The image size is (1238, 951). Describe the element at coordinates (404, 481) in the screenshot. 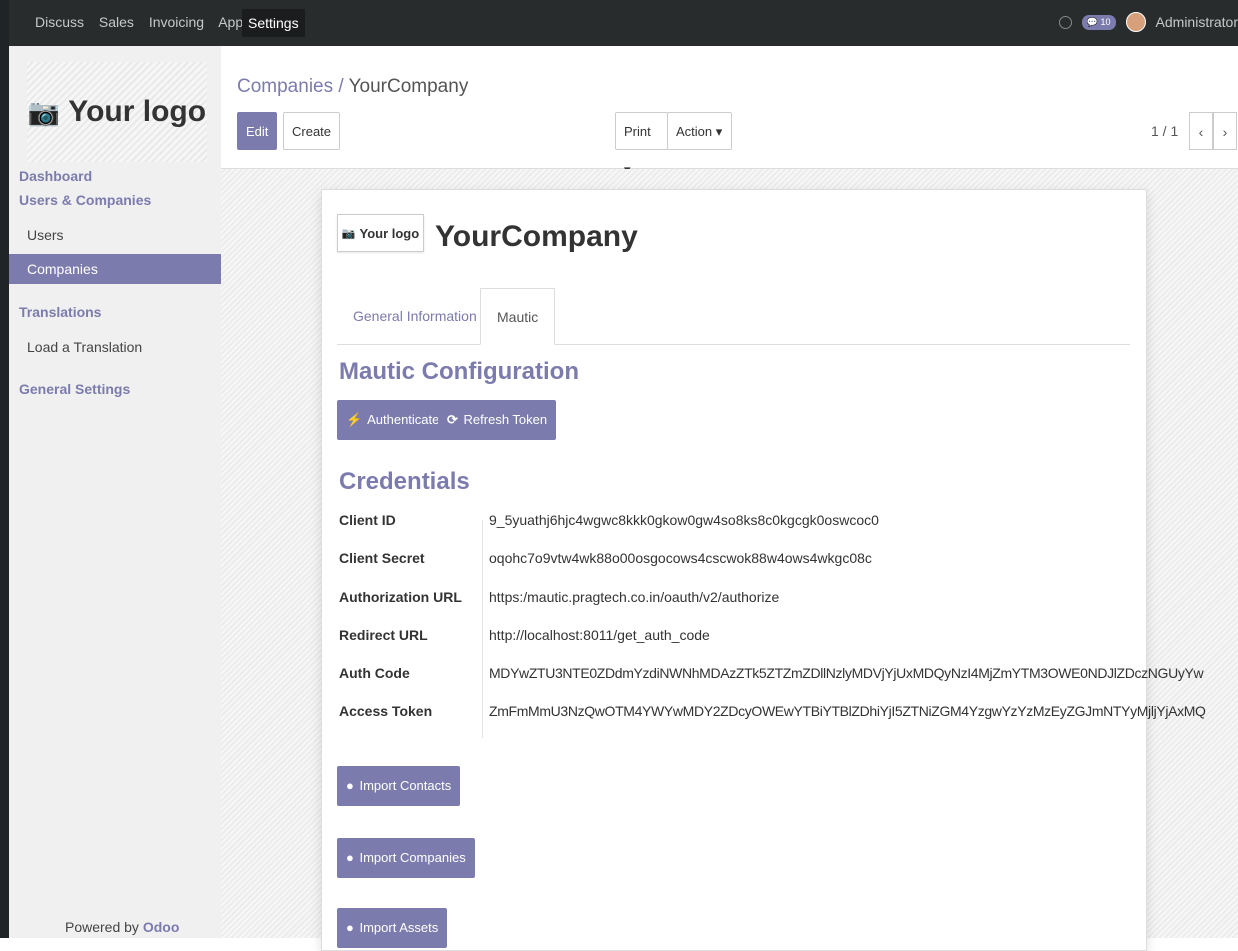

I see `credentials-title: Credentials` at that location.